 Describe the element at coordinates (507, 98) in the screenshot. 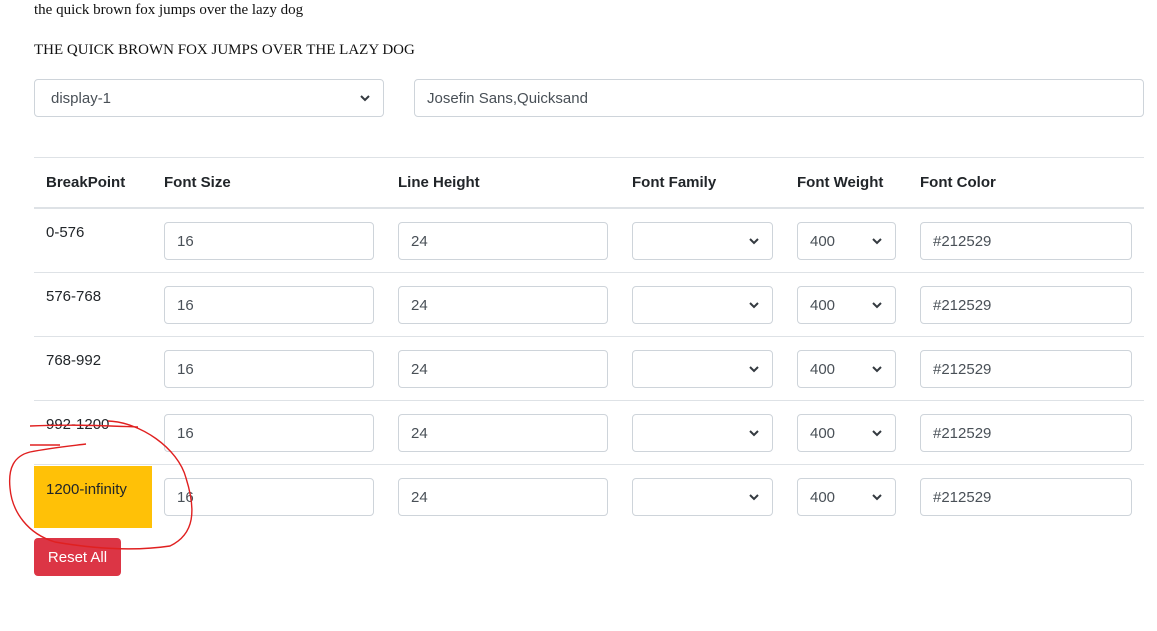

I see `font-family-input-value: Josefin Sans,Quicksand` at that location.